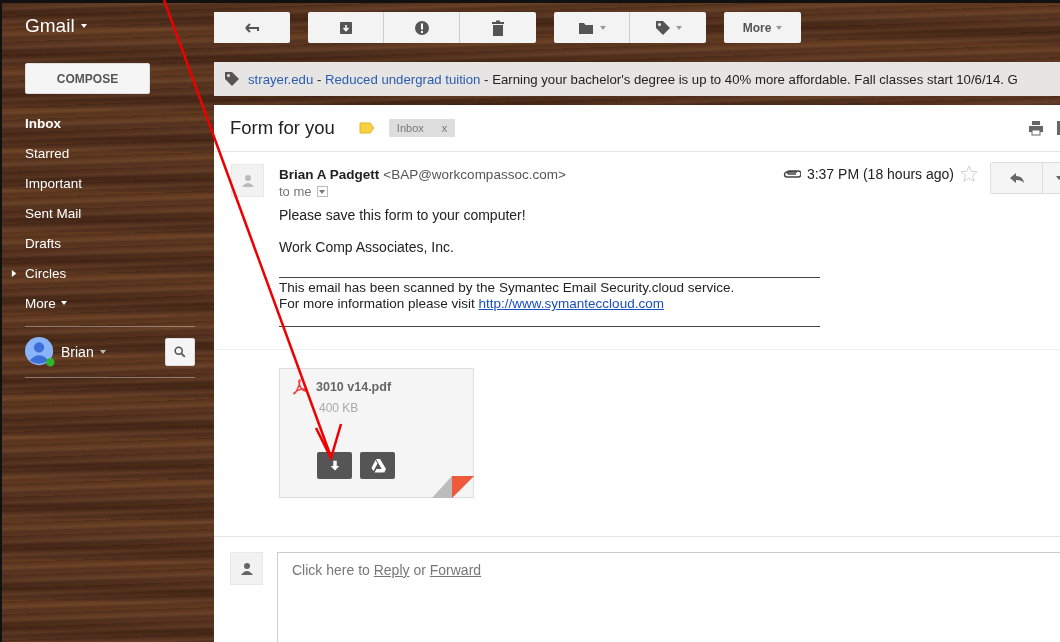  I want to click on folder-item: Circles, so click(46, 273).